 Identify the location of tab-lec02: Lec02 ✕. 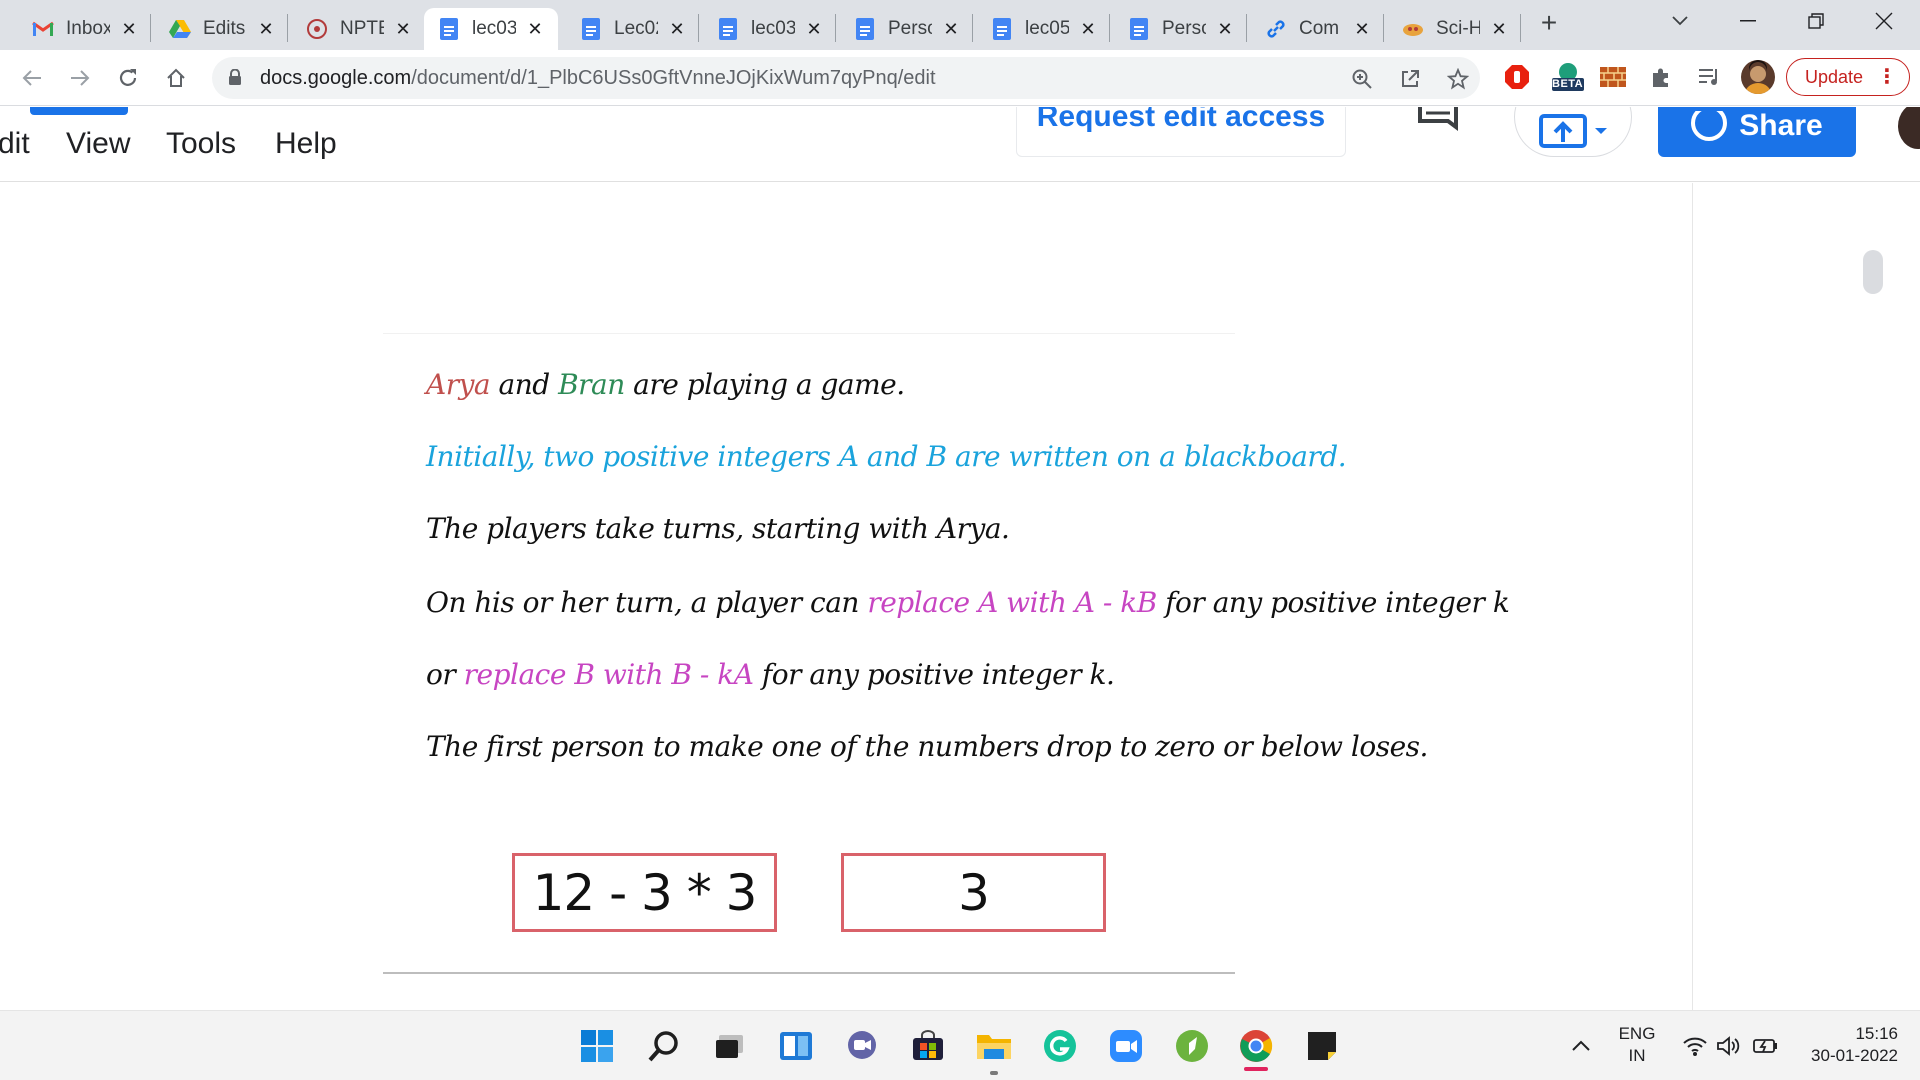
(628, 29).